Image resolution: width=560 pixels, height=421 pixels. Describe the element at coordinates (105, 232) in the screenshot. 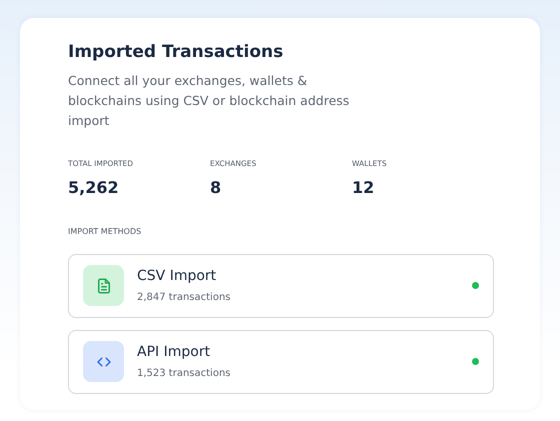

I see `section-label: IMPORT METHODS` at that location.